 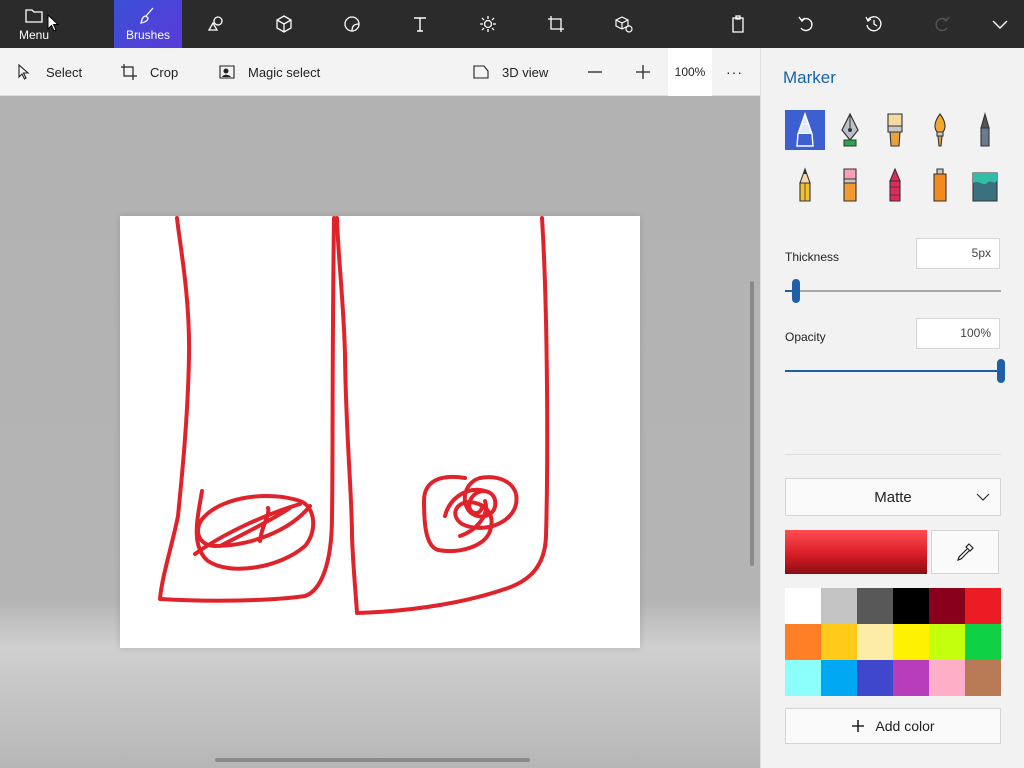 What do you see at coordinates (893, 726) in the screenshot?
I see `add-color-button: Add color` at bounding box center [893, 726].